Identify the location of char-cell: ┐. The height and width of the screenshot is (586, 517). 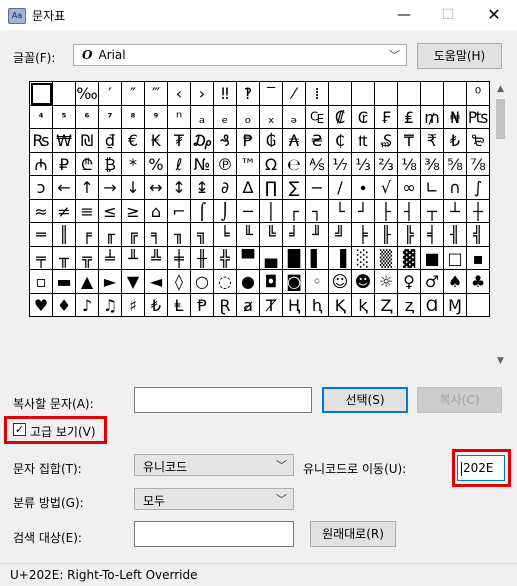
(317, 211).